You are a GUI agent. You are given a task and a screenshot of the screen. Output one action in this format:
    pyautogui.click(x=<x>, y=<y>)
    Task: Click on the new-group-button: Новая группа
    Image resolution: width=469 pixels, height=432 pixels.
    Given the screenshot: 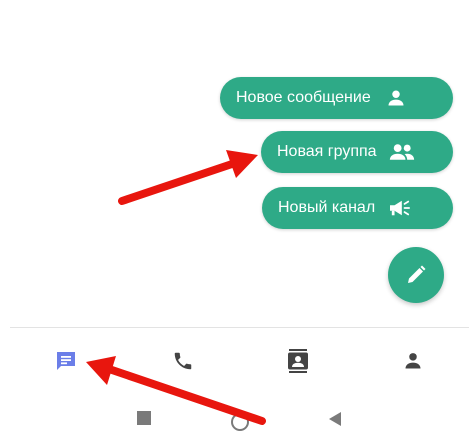 What is the action you would take?
    pyautogui.click(x=357, y=152)
    